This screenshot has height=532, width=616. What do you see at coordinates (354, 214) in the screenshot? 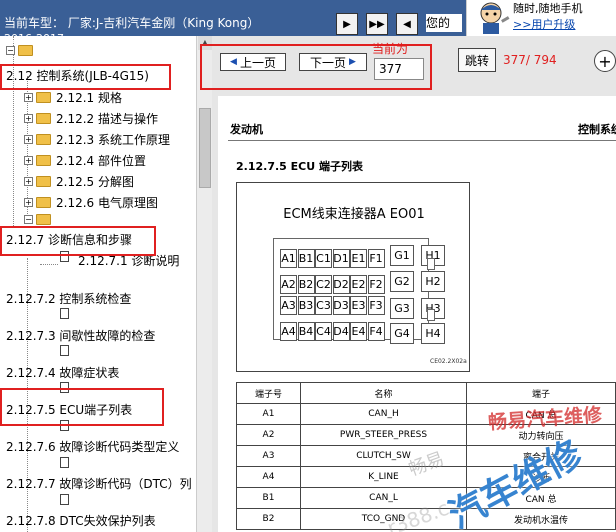
I see `connector-title: ECM线束连接器A EO01` at bounding box center [354, 214].